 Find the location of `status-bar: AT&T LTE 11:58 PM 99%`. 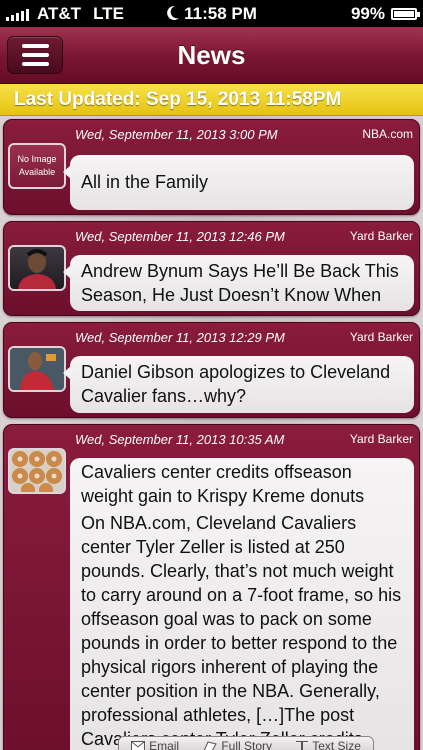

status-bar: AT&T LTE 11:58 PM 99% is located at coordinates (211, 13).